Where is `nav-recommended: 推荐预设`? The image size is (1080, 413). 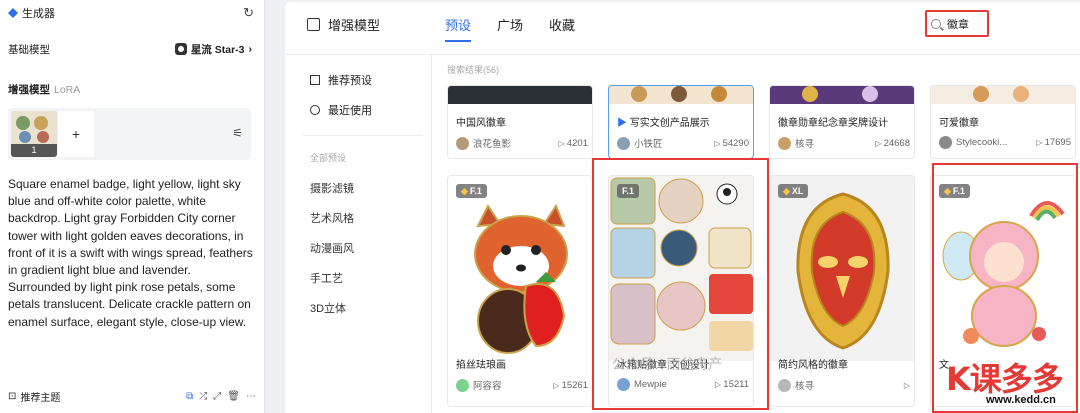 nav-recommended: 推荐预设 is located at coordinates (341, 80).